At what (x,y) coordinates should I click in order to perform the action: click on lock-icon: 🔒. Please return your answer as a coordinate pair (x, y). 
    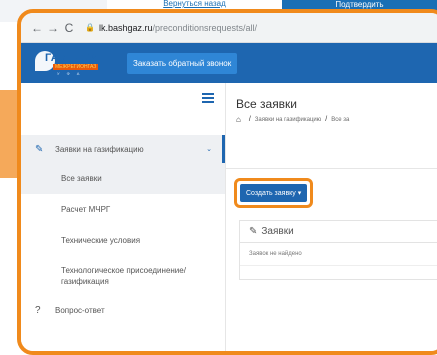
    Looking at the image, I should click on (90, 27).